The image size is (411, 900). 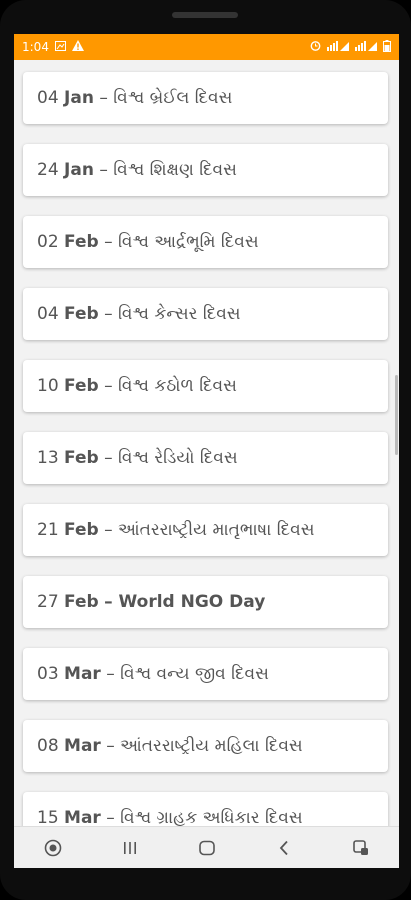 I want to click on warning-icon, so click(x=77, y=47).